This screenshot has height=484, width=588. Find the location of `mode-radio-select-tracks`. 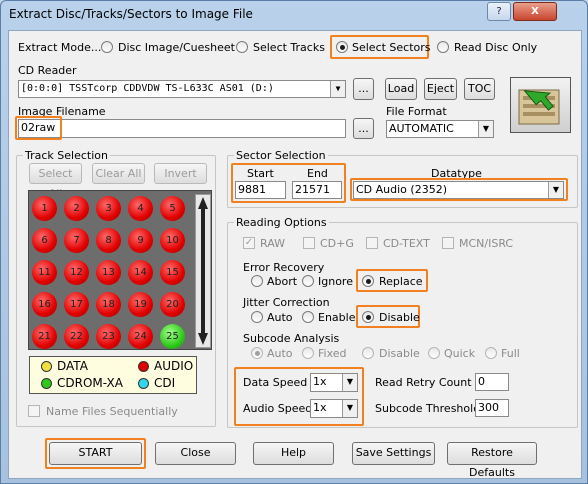

mode-radio-select-tracks is located at coordinates (242, 47).